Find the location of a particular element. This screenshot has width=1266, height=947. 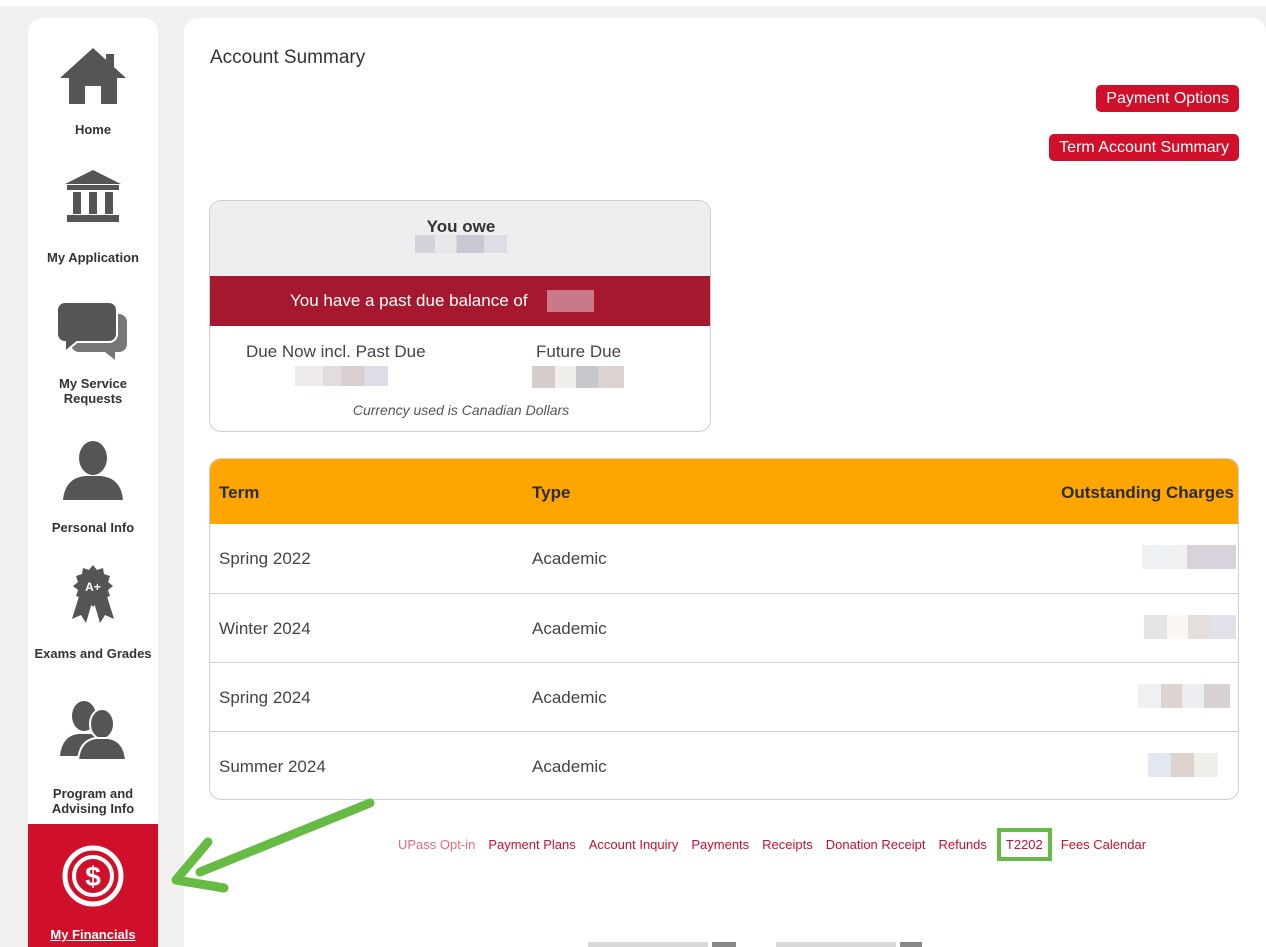

you-owe-label: You owe is located at coordinates (461, 226).